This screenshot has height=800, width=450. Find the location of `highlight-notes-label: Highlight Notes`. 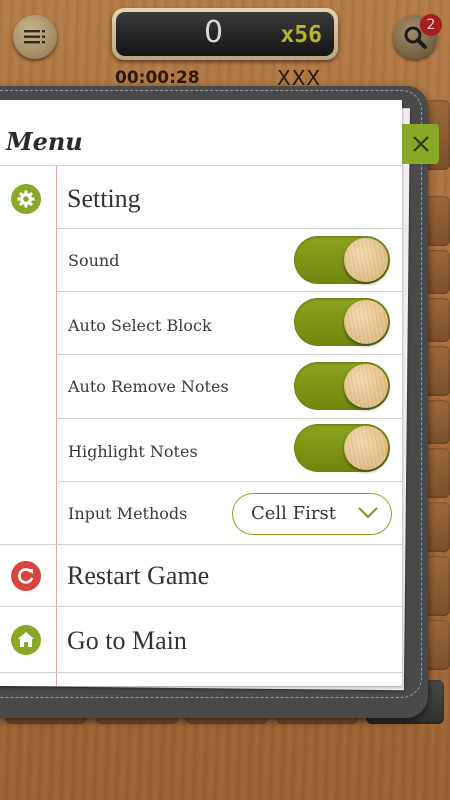

highlight-notes-label: Highlight Notes is located at coordinates (133, 451).